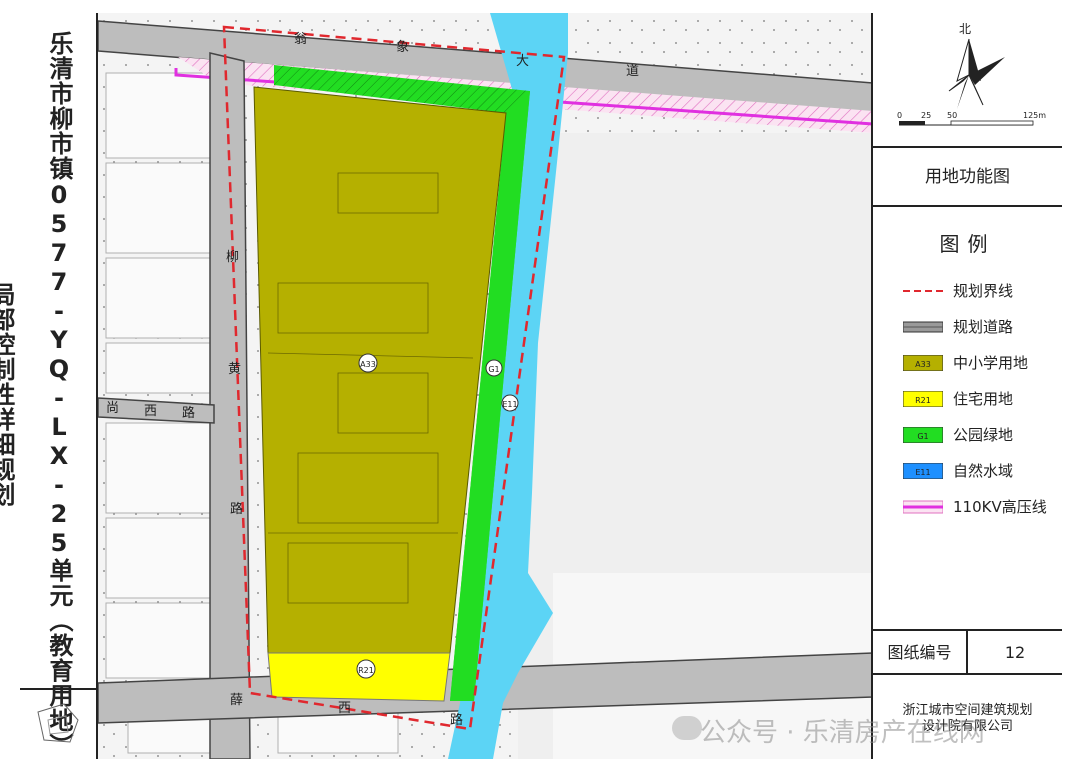  I want to click on road-label-north-2: 象, so click(402, 47).